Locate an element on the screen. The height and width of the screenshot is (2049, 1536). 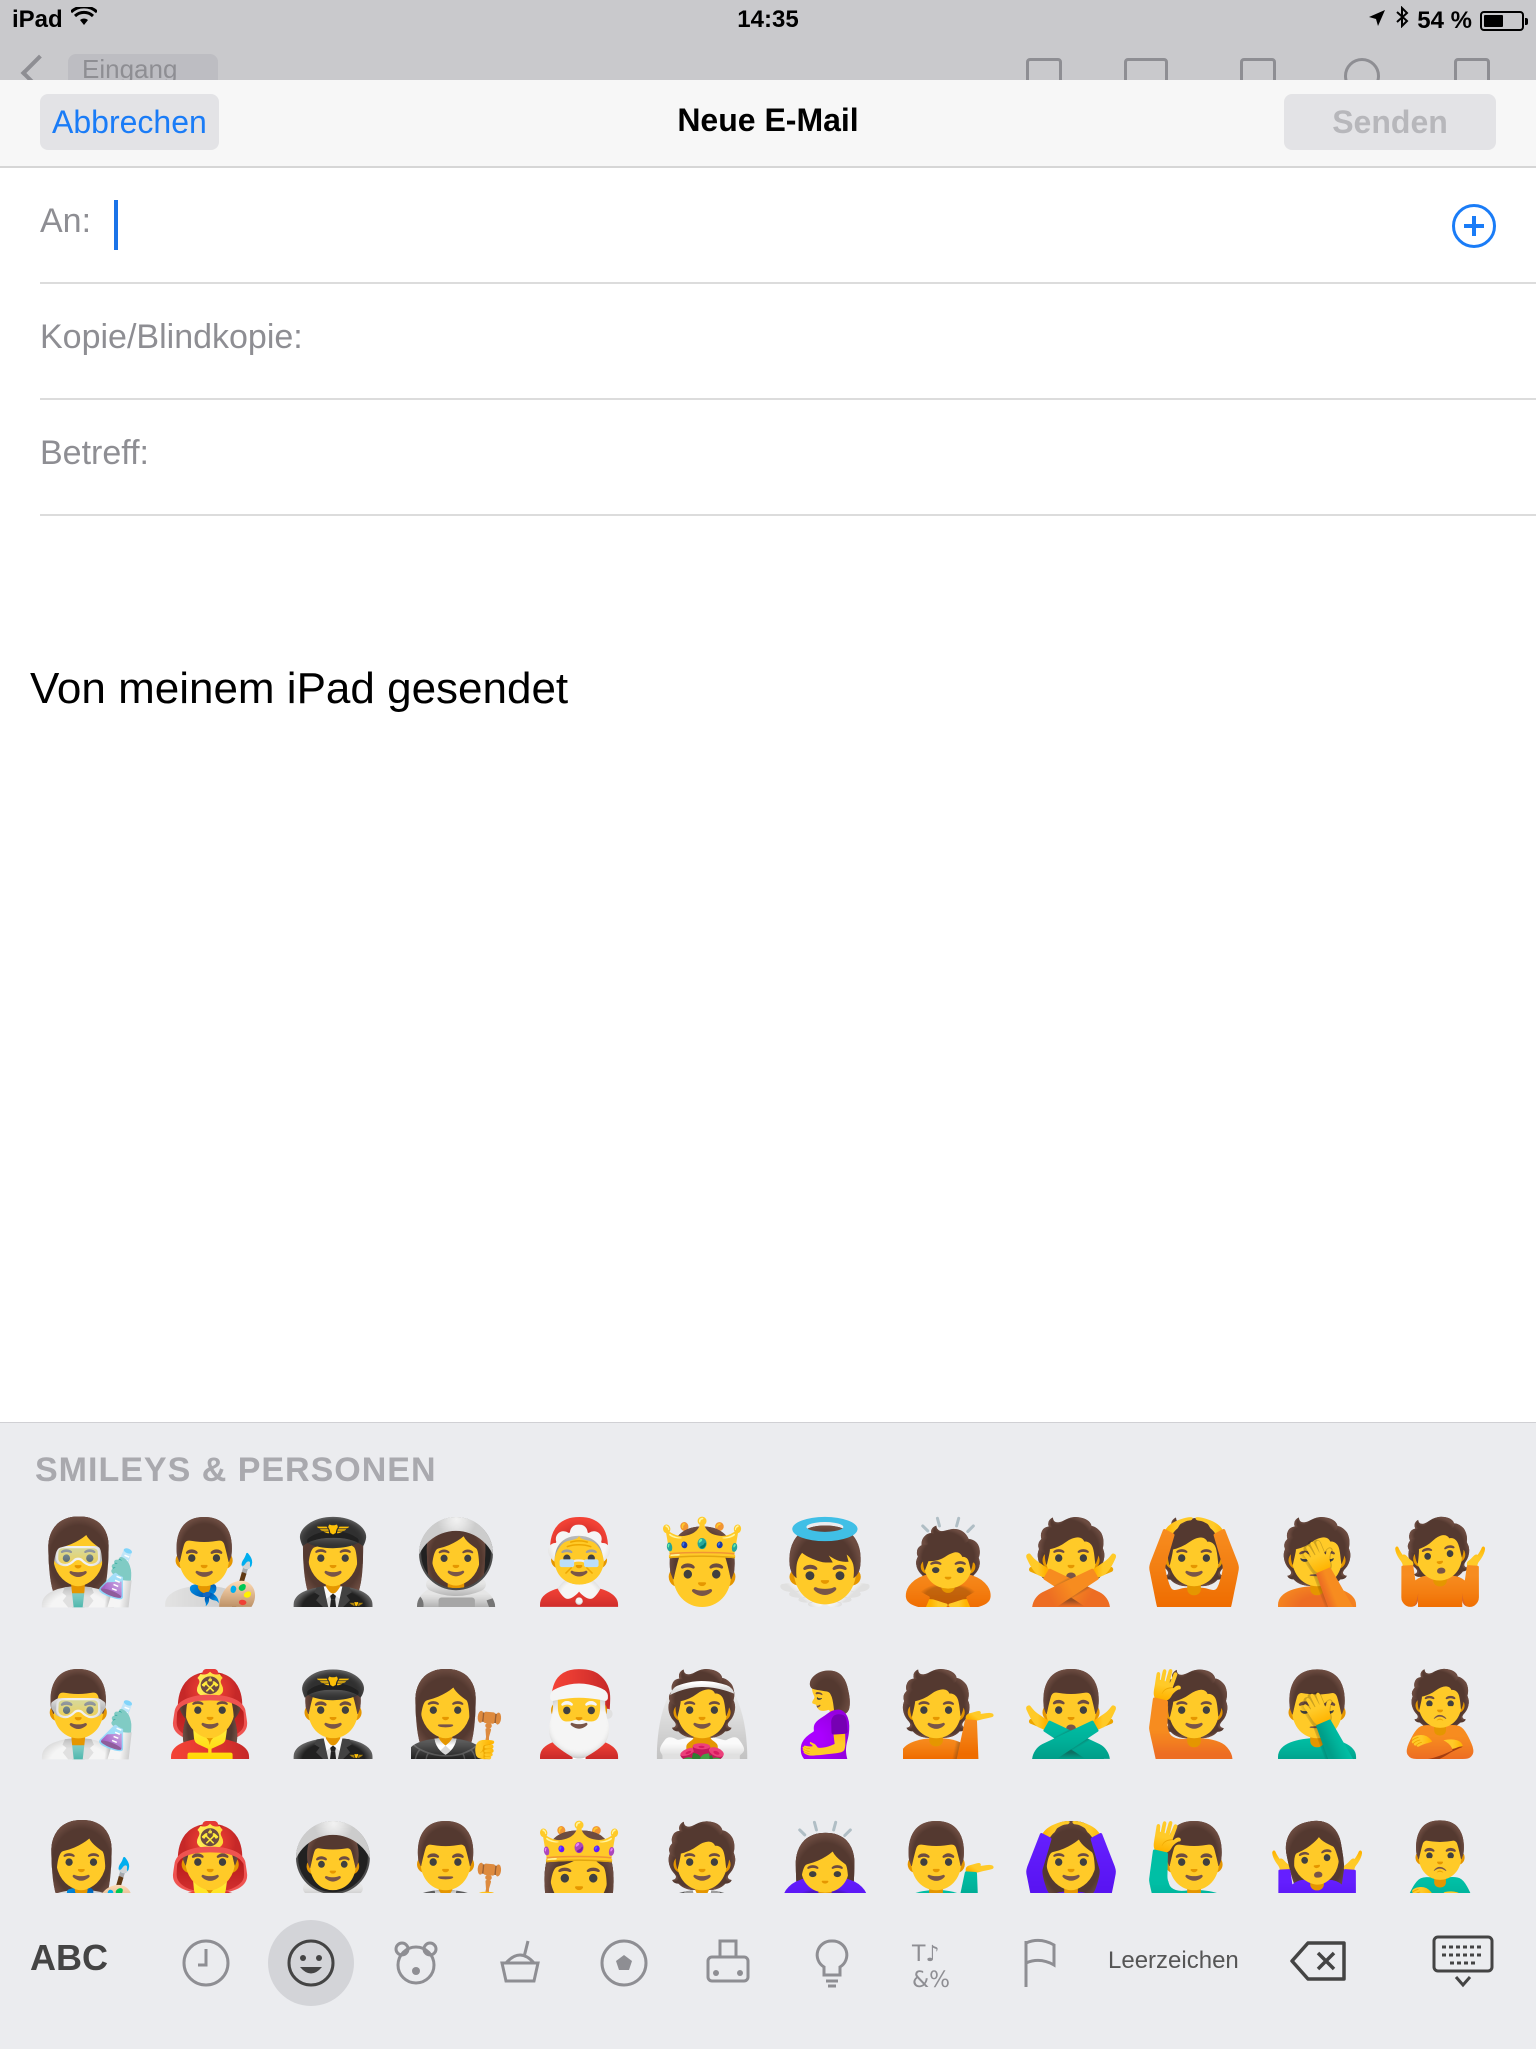
status-right: 54 % is located at coordinates (1447, 20).